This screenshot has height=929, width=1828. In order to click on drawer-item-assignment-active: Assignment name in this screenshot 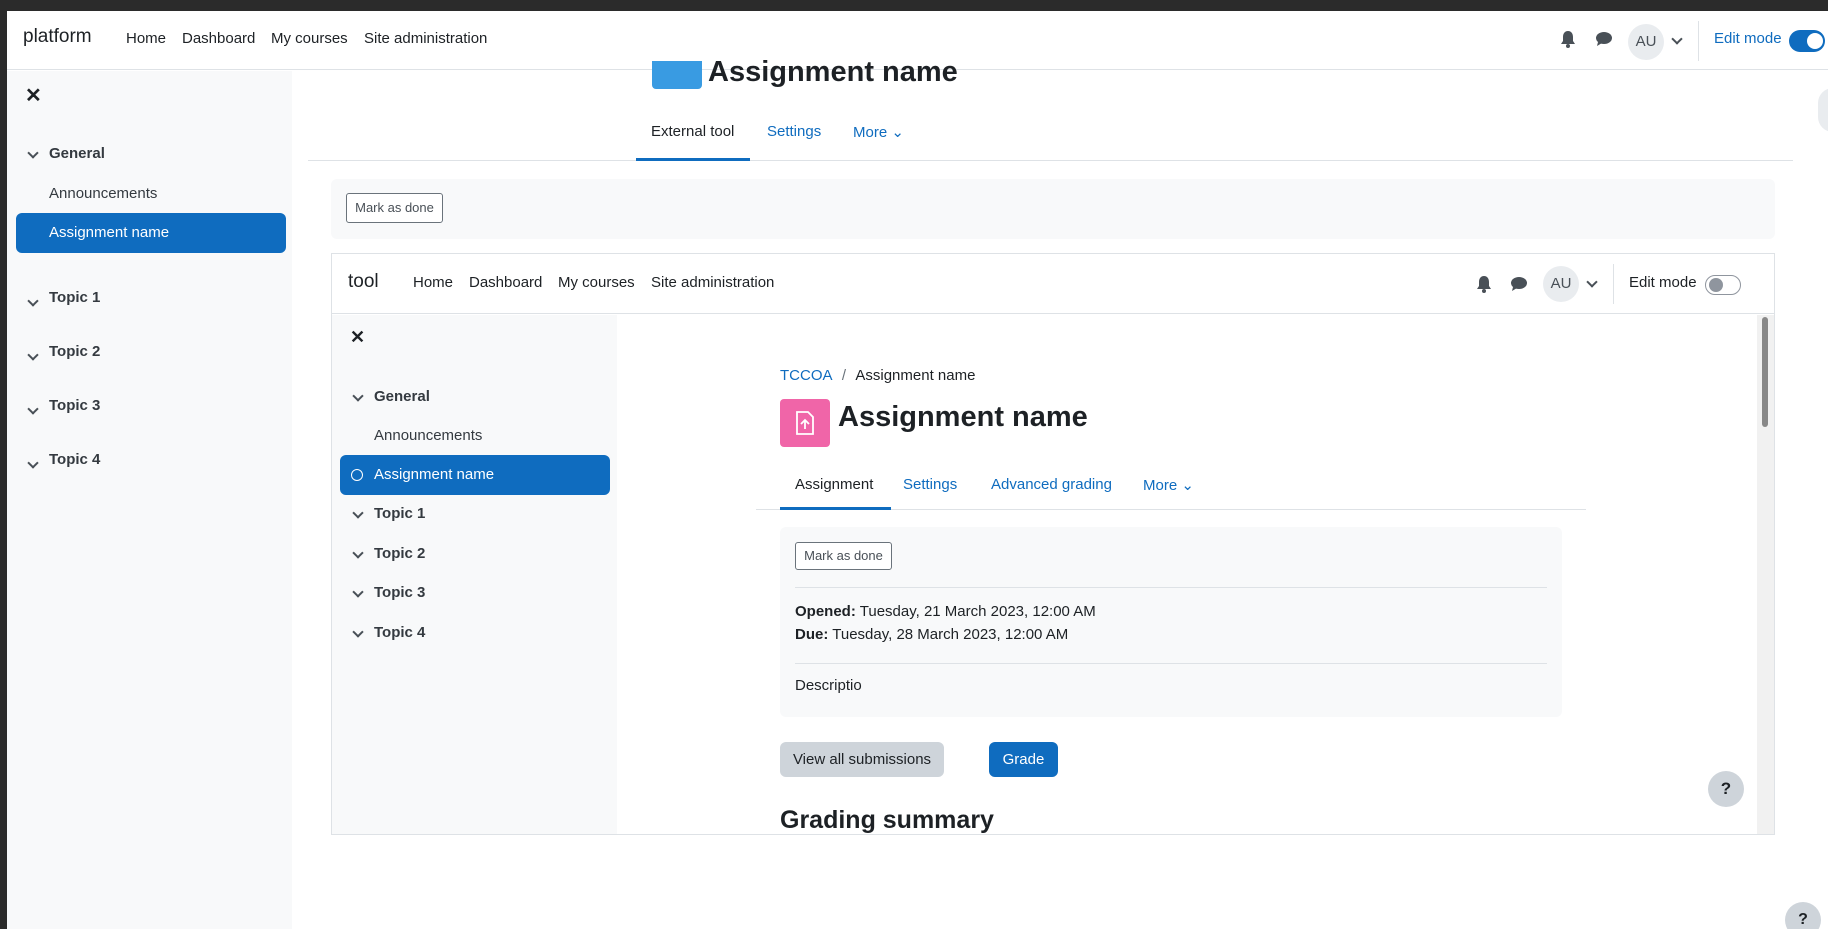, I will do `click(151, 233)`.